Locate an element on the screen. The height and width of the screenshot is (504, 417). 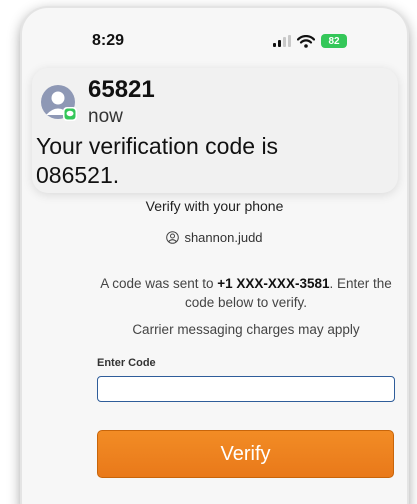
code-sent-prefix: A code was sent to is located at coordinates (159, 283).